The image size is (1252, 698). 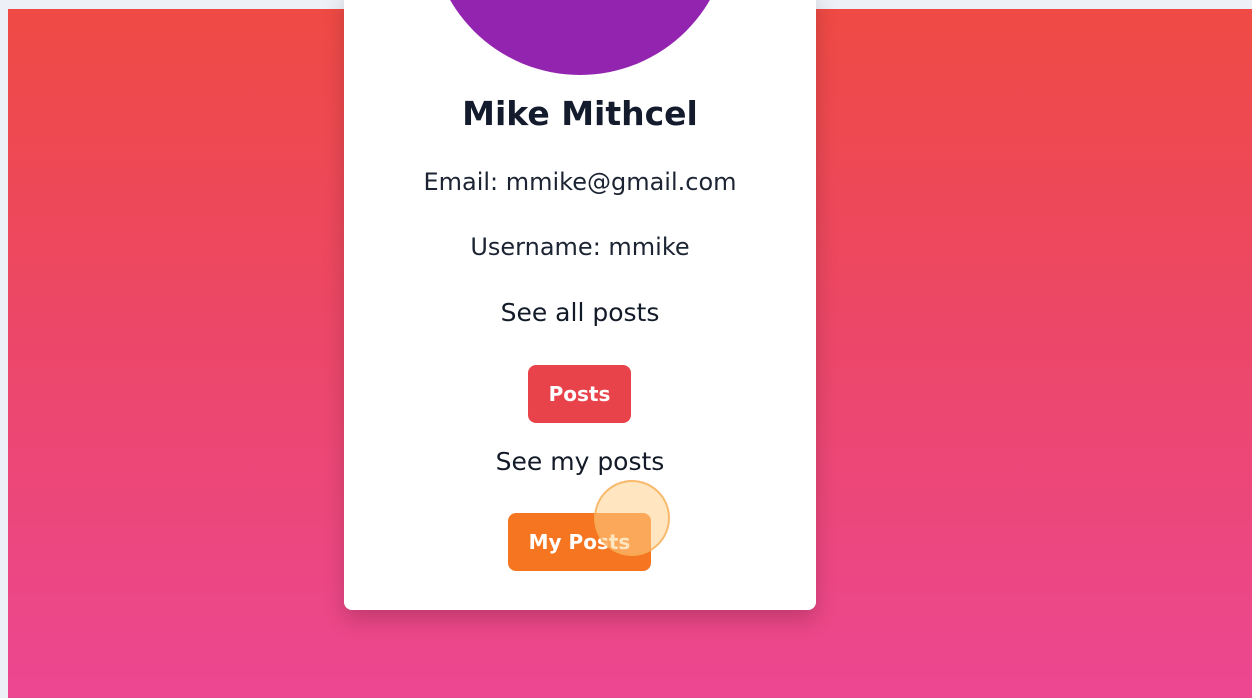 What do you see at coordinates (579, 542) in the screenshot?
I see `my-posts-button: My Posts` at bounding box center [579, 542].